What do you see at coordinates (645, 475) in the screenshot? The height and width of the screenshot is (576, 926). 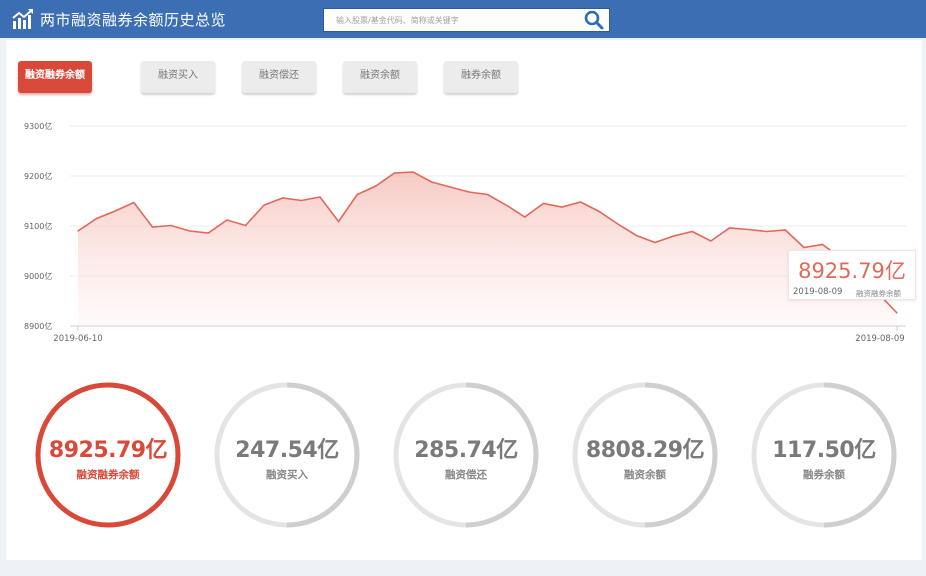 I see `ring-label: 融资余额` at bounding box center [645, 475].